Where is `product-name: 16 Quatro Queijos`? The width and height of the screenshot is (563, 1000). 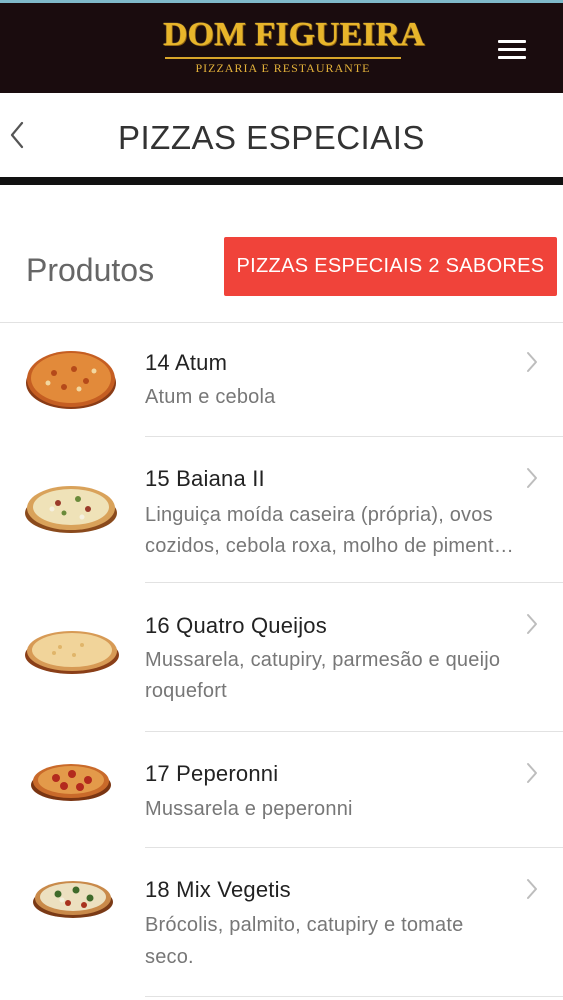
product-name: 16 Quatro Queijos is located at coordinates (236, 625).